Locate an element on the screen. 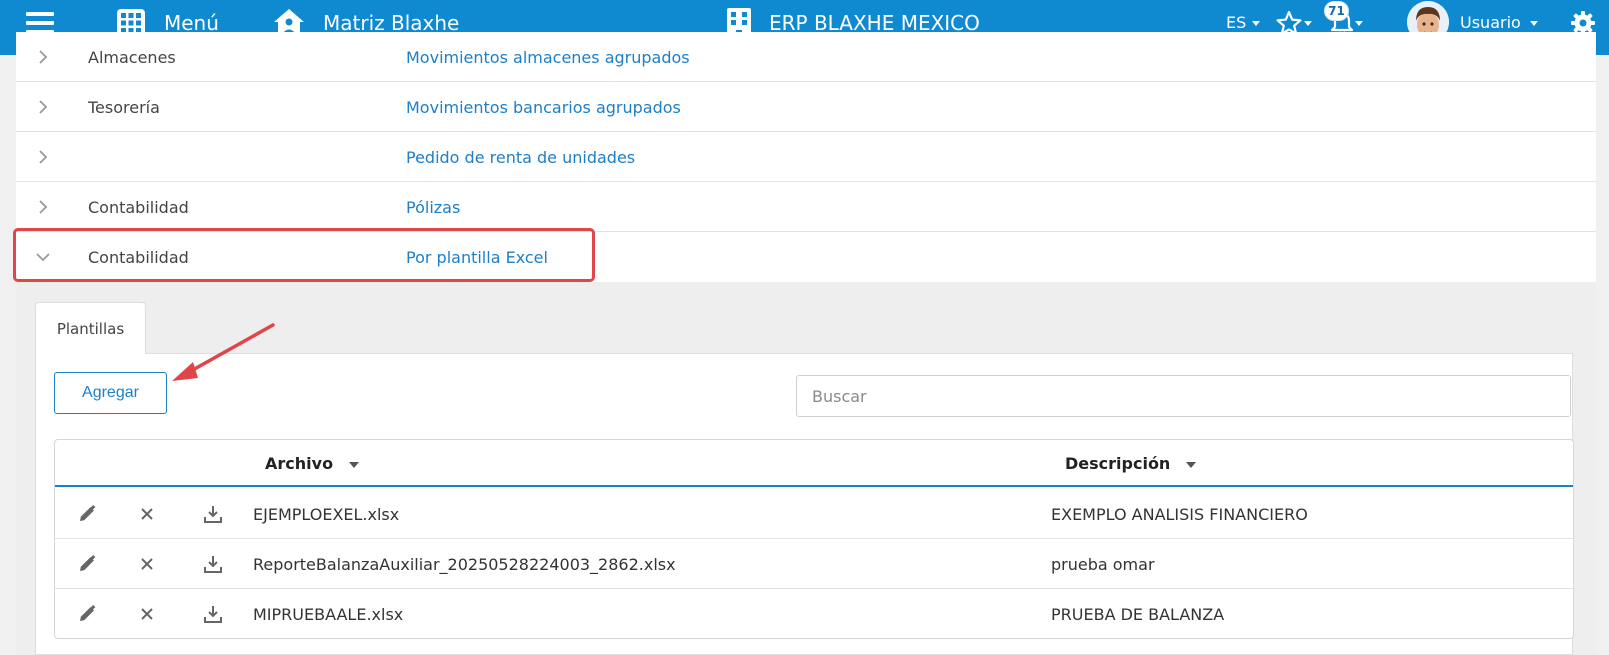 The image size is (1609, 655). column-label: Archivo is located at coordinates (299, 463).